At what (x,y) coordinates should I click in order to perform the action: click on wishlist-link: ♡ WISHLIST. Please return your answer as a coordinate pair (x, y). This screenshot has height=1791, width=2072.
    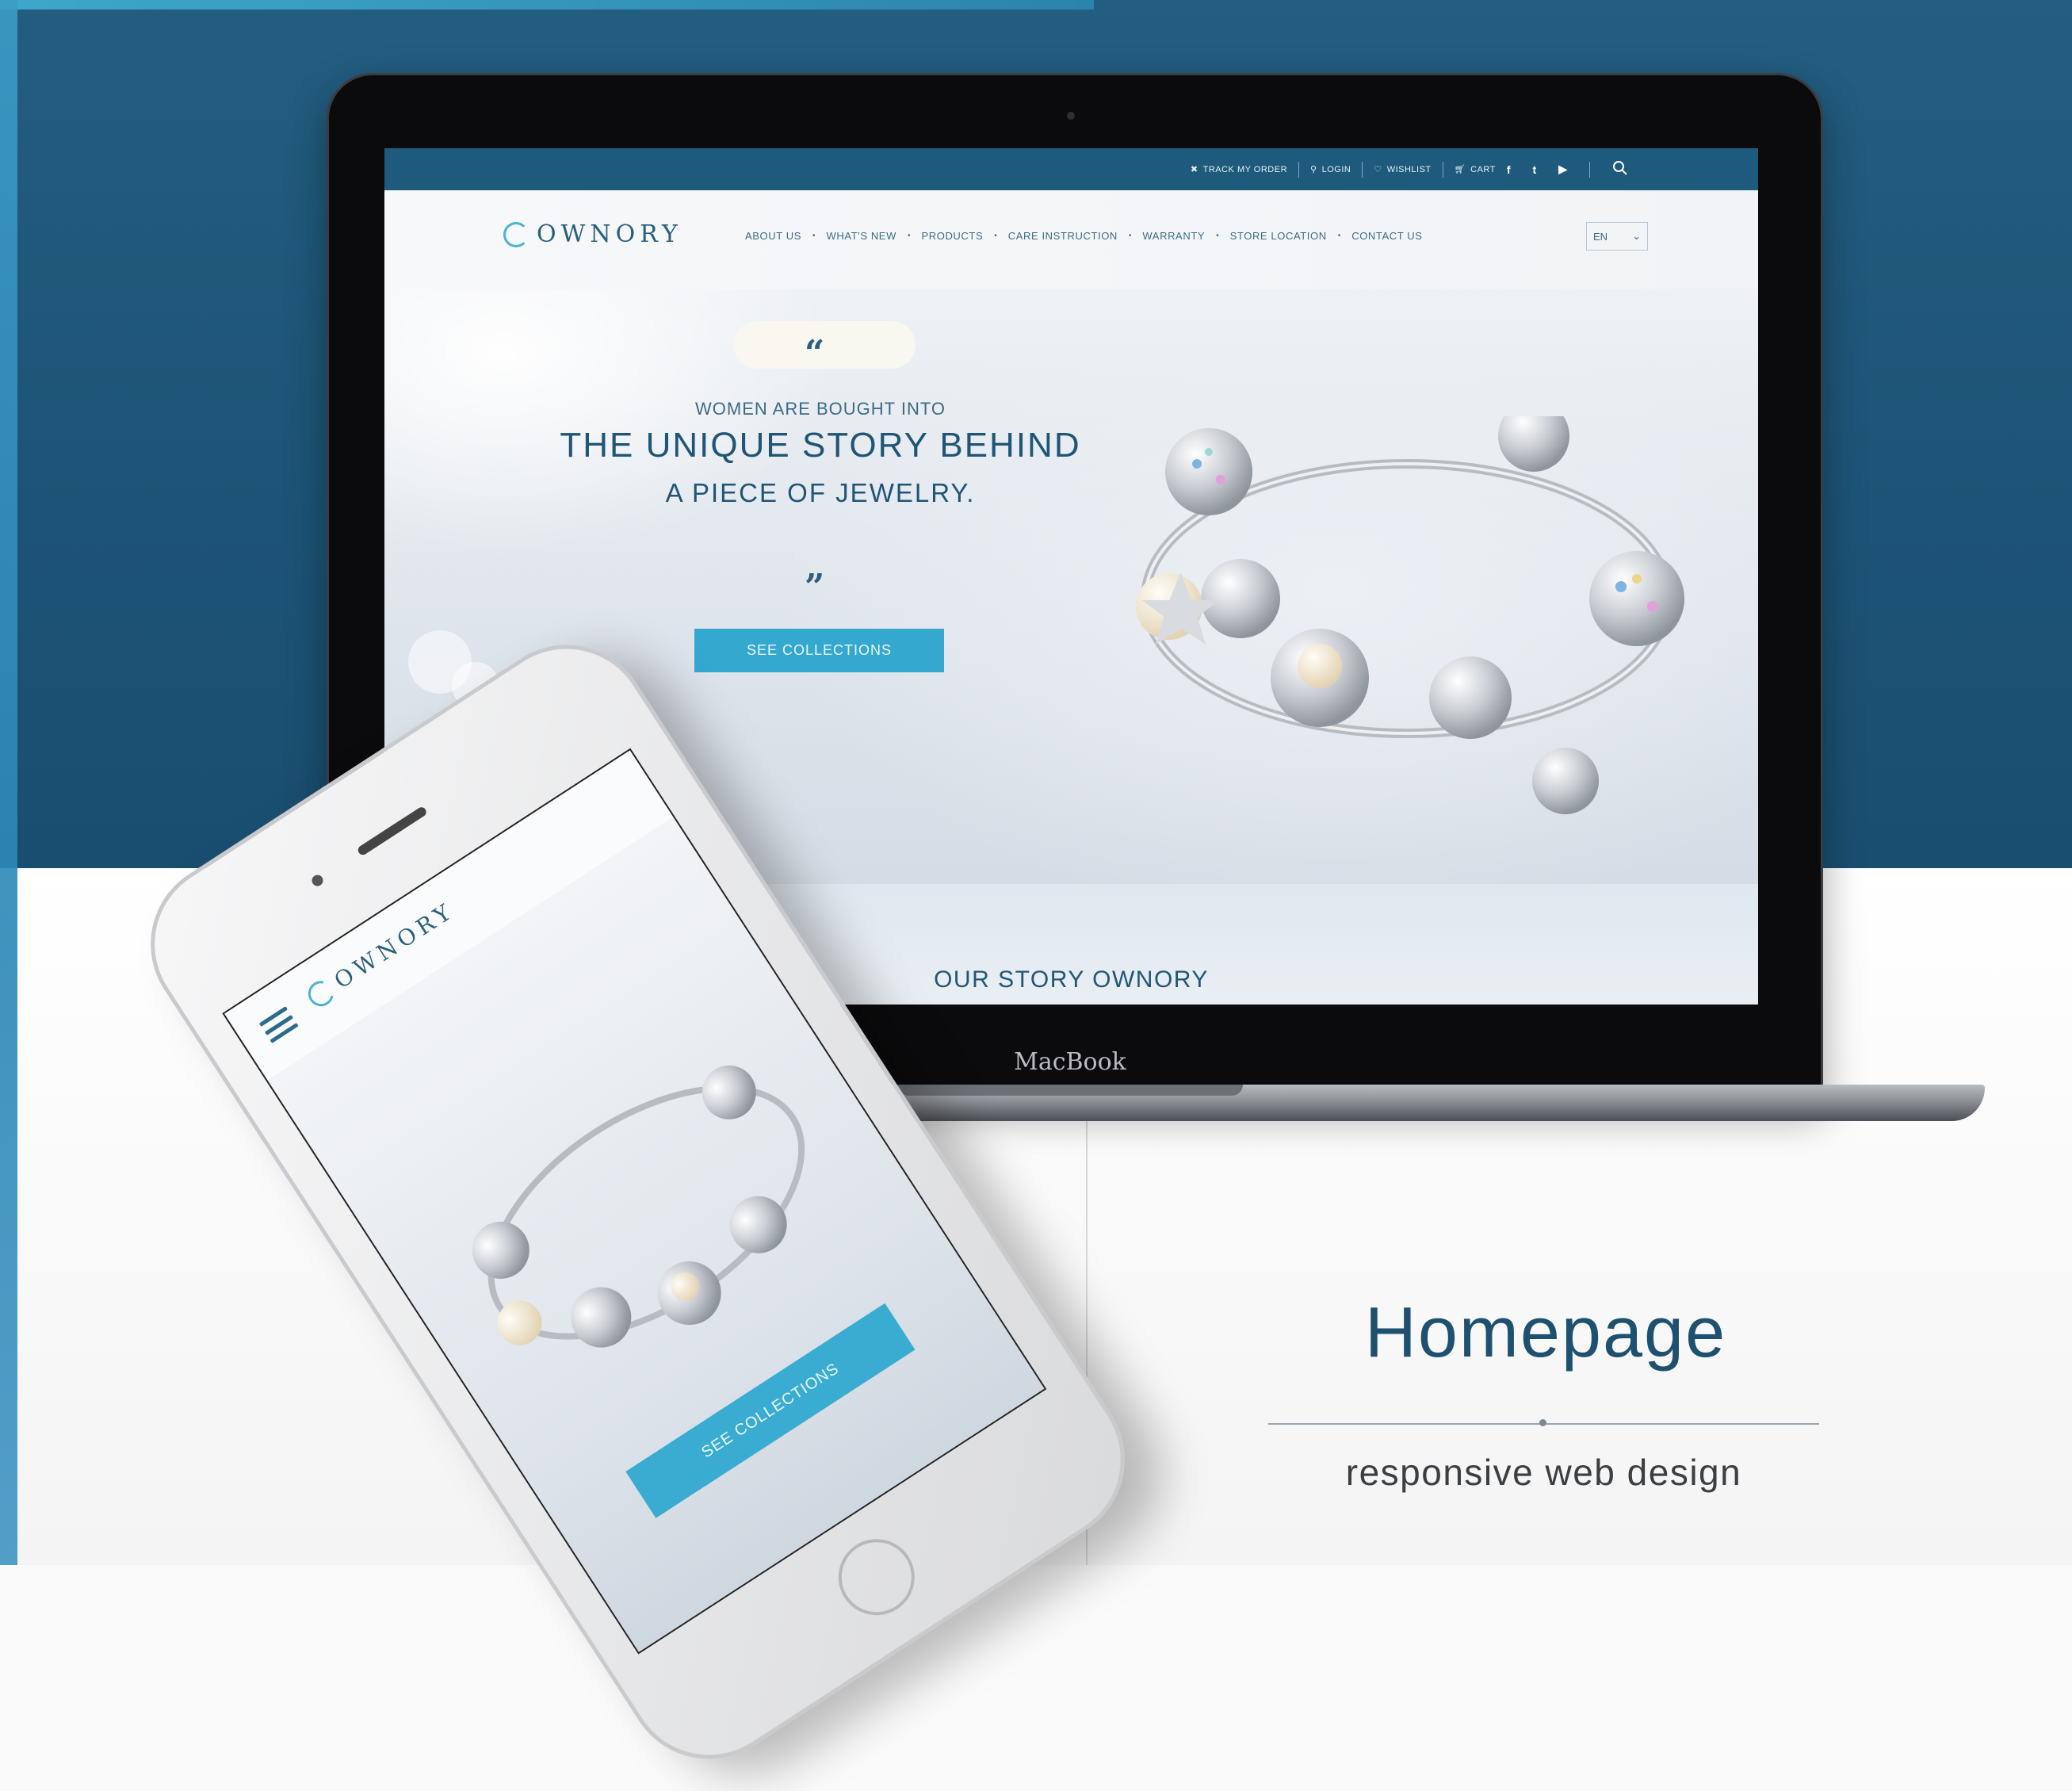
    Looking at the image, I should click on (1403, 169).